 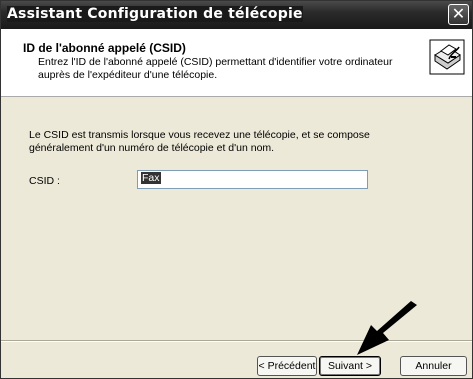 I want to click on pointer-arrow-icon, so click(x=387, y=328).